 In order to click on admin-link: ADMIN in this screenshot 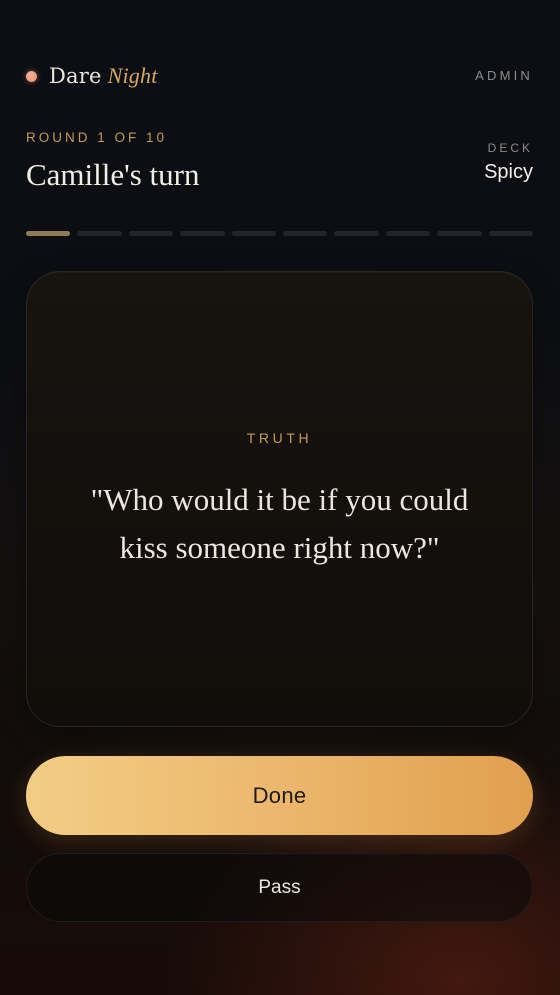, I will do `click(504, 75)`.